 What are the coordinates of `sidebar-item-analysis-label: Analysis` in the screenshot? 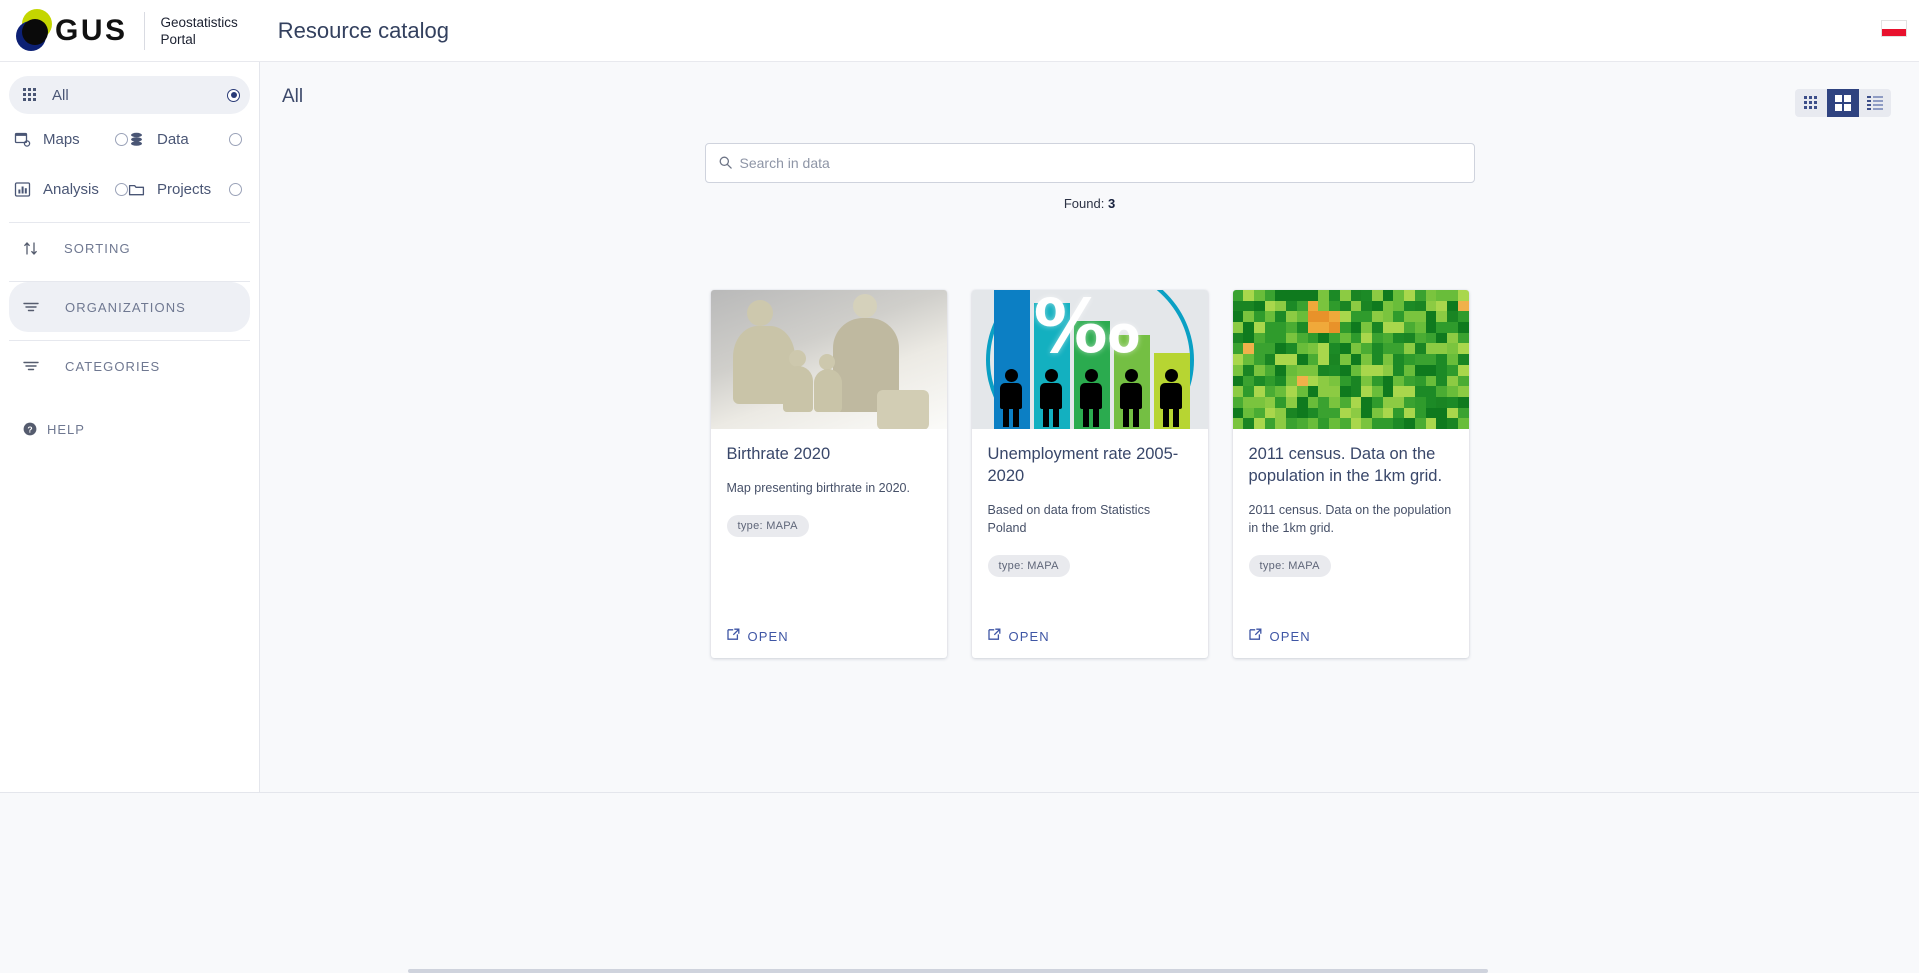 It's located at (71, 189).